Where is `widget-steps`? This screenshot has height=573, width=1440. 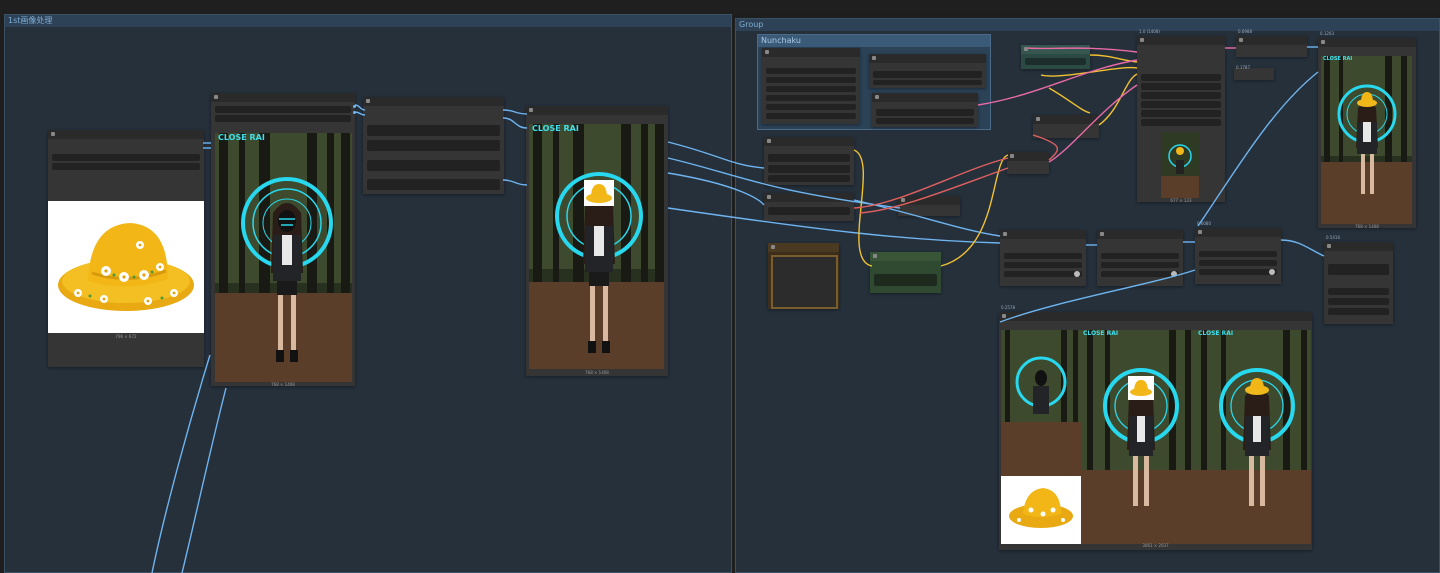 widget-steps is located at coordinates (1181, 86).